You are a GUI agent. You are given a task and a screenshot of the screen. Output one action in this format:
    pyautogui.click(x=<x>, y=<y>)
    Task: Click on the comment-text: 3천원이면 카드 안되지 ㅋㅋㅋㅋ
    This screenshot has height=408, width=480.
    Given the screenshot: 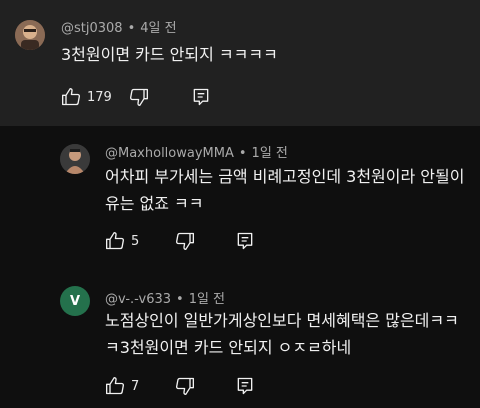 What is the action you would take?
    pyautogui.click(x=169, y=54)
    